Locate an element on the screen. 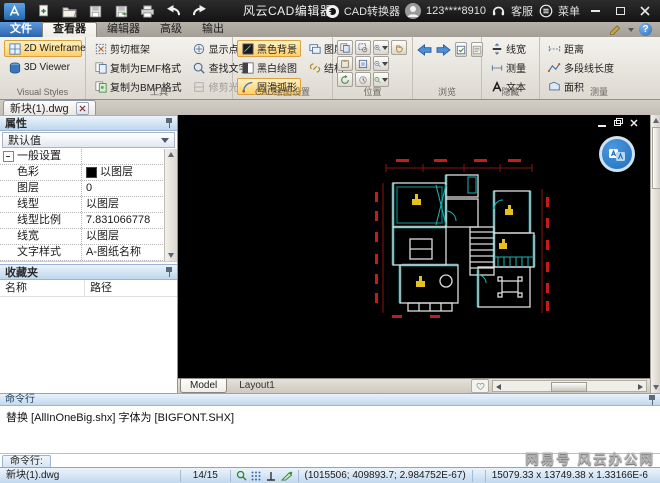 The width and height of the screenshot is (660, 483). forward-view-icon is located at coordinates (443, 49).